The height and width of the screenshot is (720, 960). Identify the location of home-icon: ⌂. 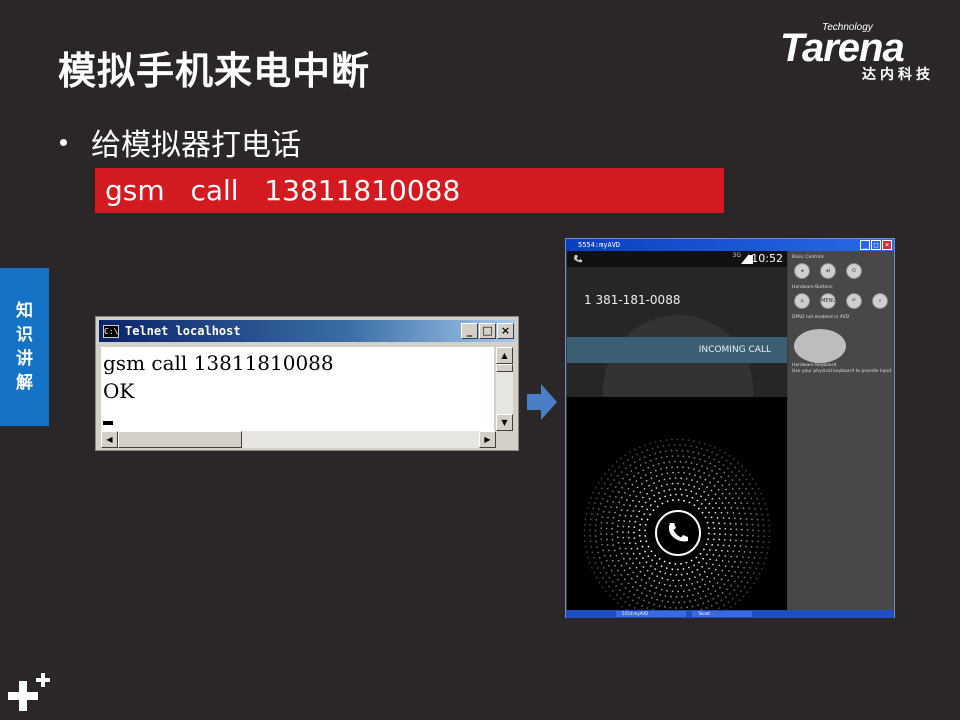
(802, 301).